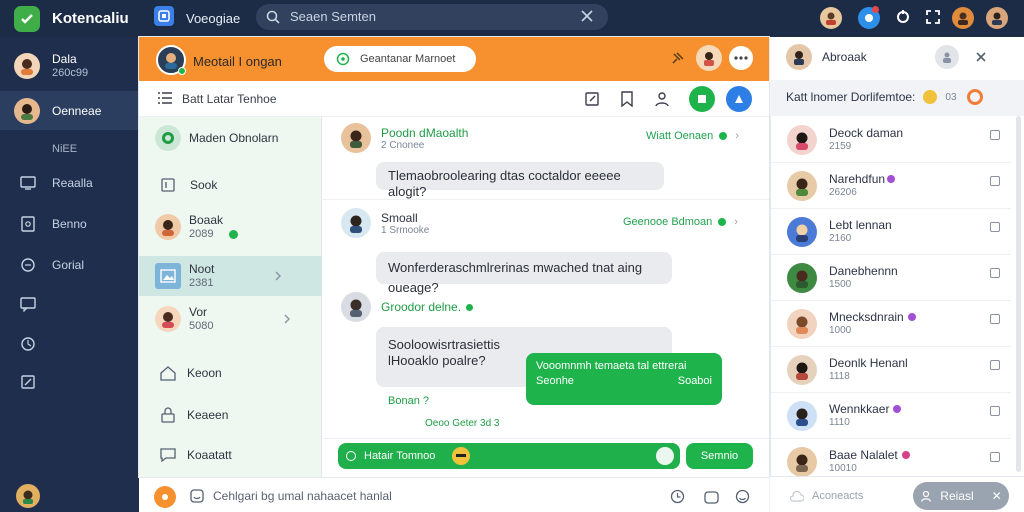 Image resolution: width=1024 pixels, height=512 pixels. I want to click on nav-item-label: Gorial, so click(68, 265).